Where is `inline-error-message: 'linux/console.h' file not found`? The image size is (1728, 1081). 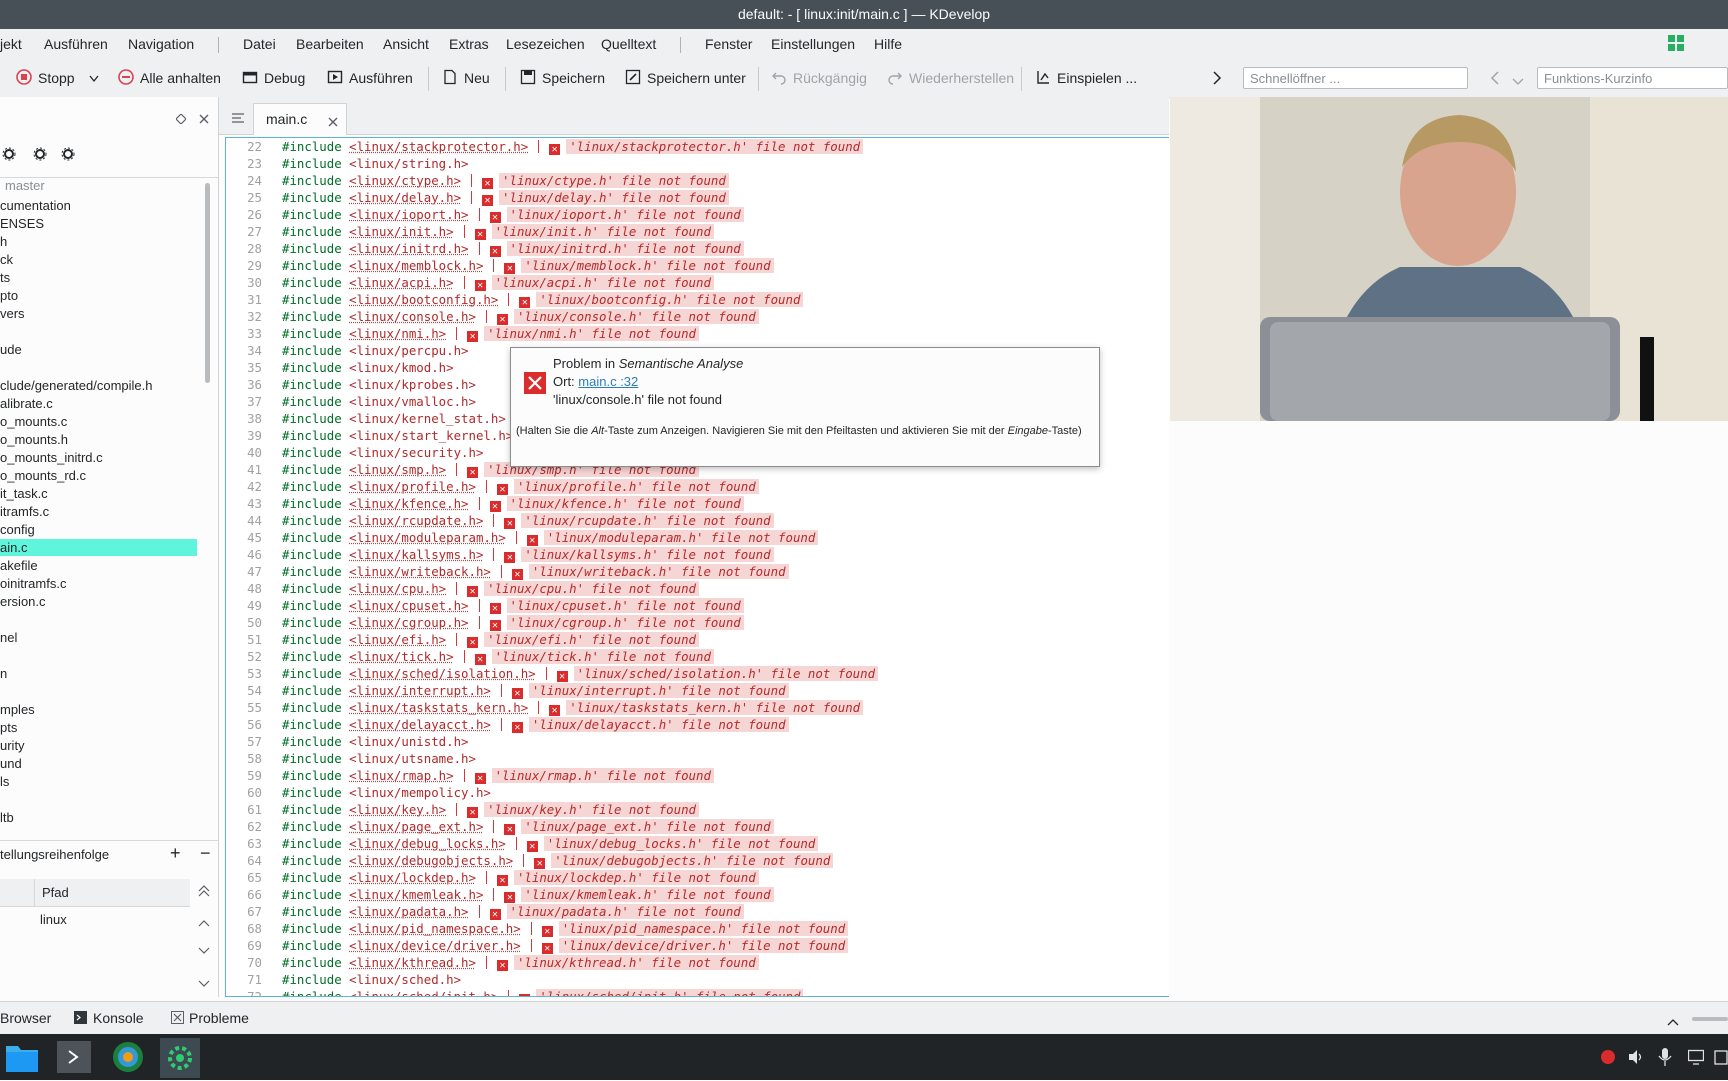
inline-error-message: 'linux/console.h' file not found is located at coordinates (636, 316).